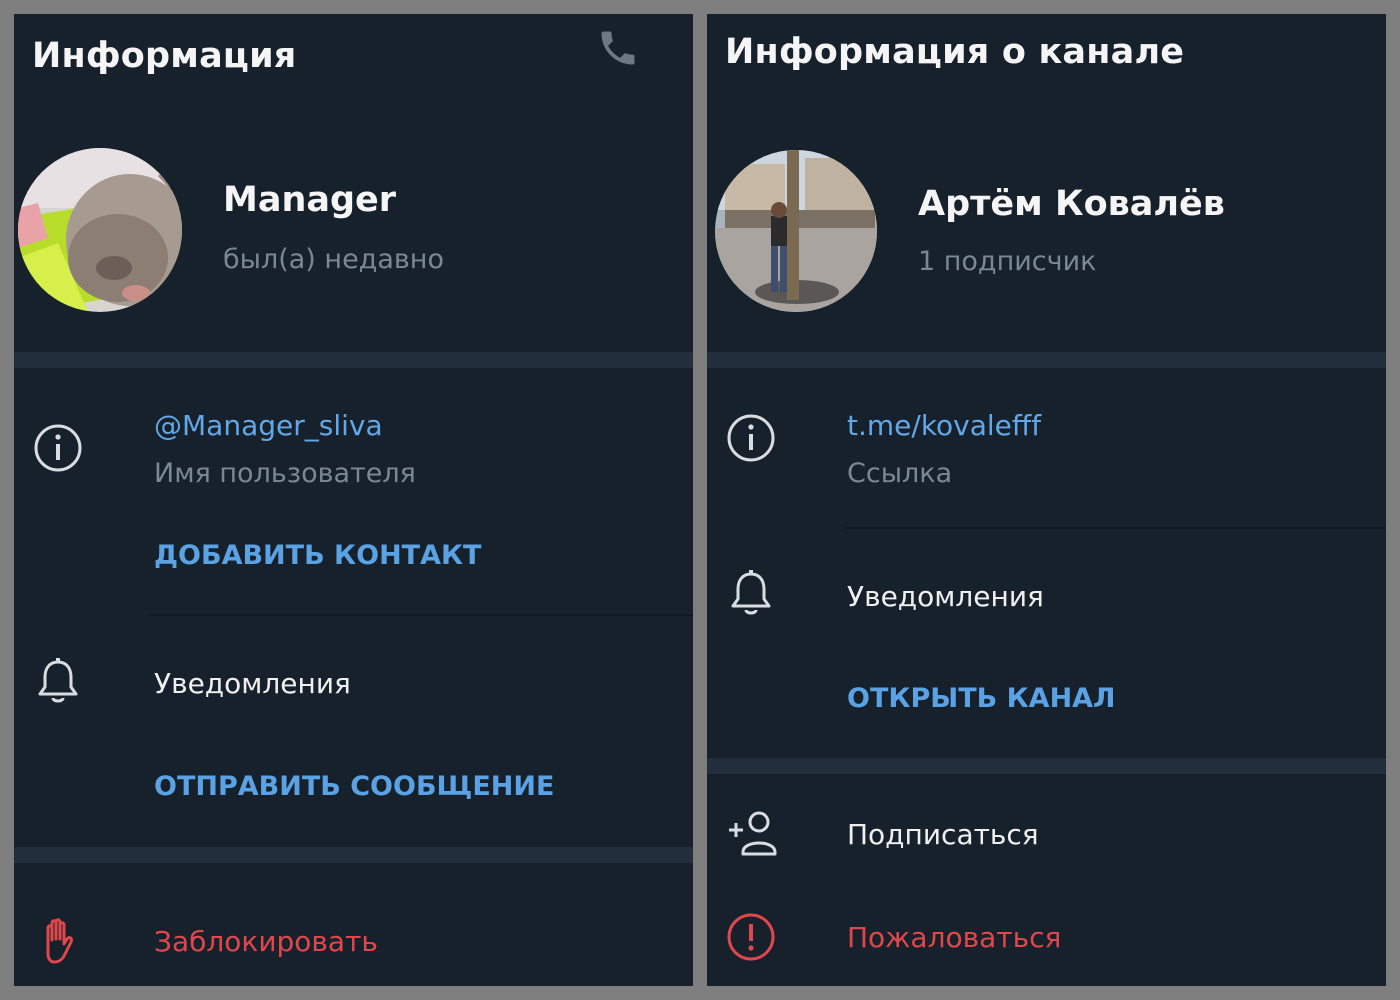  Describe the element at coordinates (1071, 204) in the screenshot. I see `channel-name: Артём Ковалёв` at that location.